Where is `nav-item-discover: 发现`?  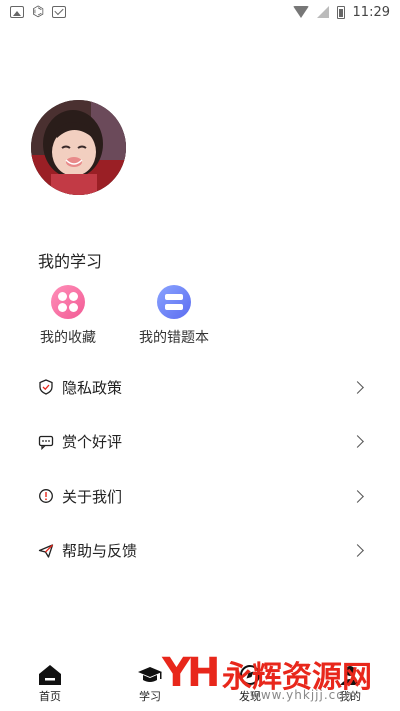
nav-item-discover: 发现 is located at coordinates (250, 683).